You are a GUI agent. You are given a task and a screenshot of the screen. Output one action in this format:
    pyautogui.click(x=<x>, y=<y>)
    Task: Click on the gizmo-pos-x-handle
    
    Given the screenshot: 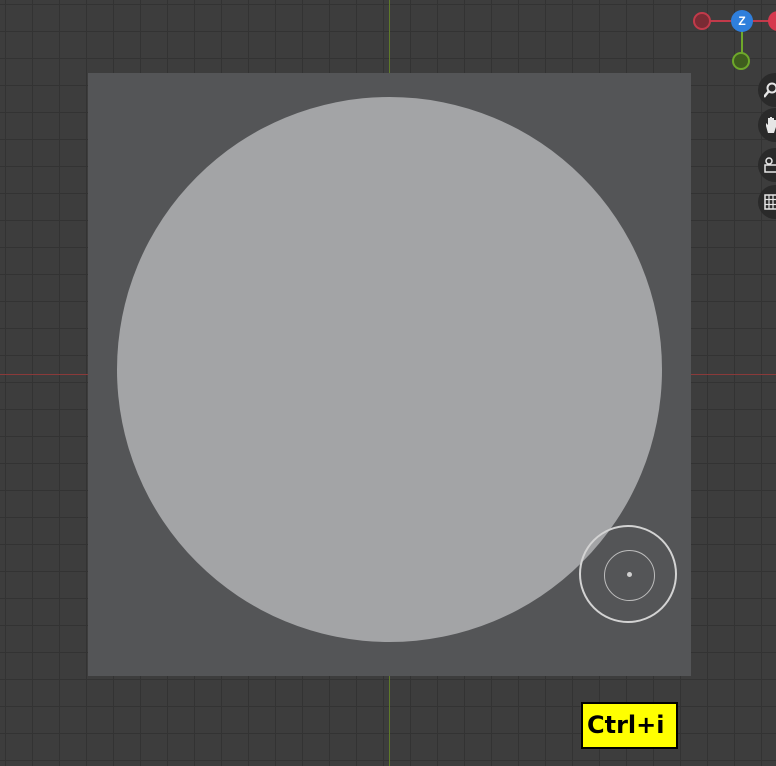 What is the action you would take?
    pyautogui.click(x=772, y=21)
    